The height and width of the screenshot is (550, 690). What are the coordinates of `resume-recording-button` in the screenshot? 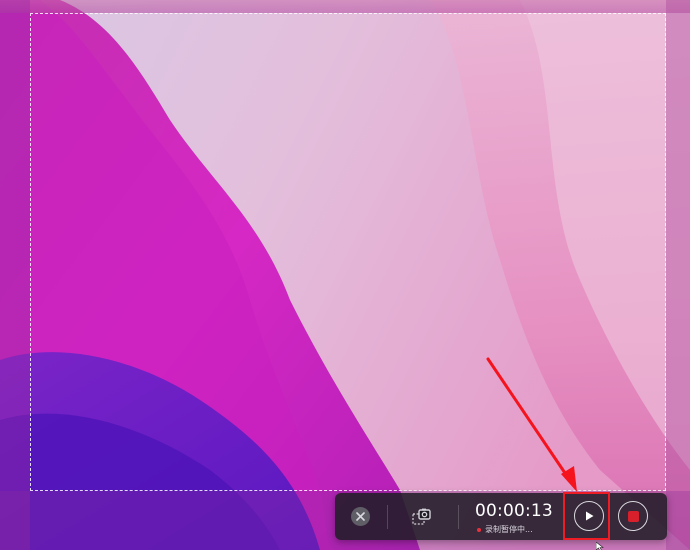 It's located at (589, 516).